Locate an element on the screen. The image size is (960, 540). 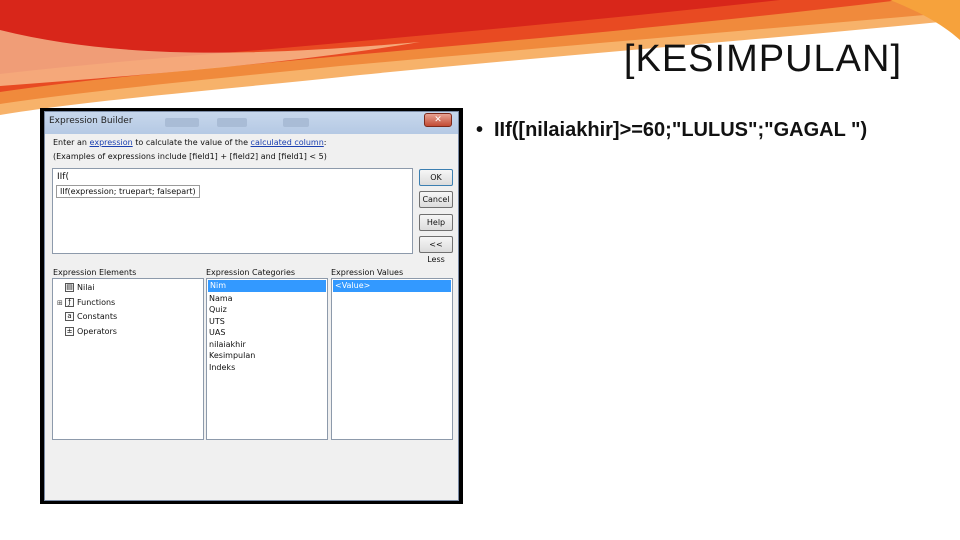
dialog-title: Expression Builder is located at coordinates (91, 121).